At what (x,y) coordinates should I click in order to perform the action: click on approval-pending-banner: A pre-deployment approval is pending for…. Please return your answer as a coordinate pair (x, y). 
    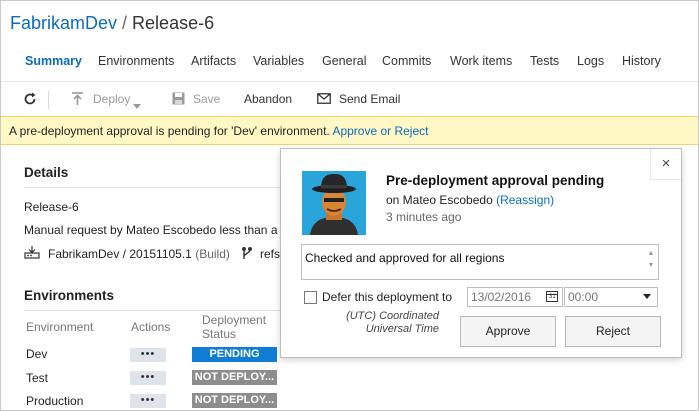
    Looking at the image, I should click on (349, 130).